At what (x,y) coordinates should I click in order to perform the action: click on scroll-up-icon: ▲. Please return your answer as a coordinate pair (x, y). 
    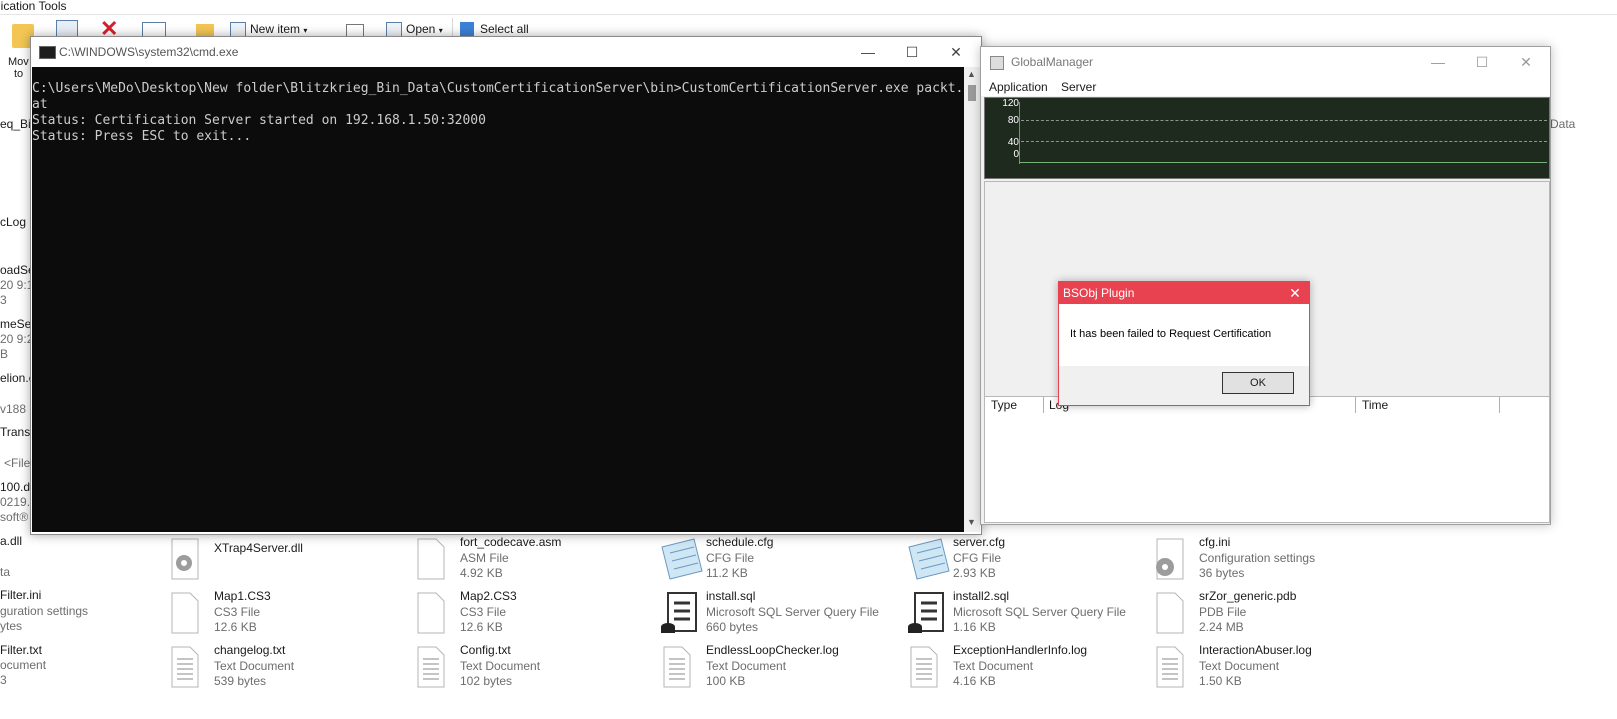
    Looking at the image, I should click on (971, 74).